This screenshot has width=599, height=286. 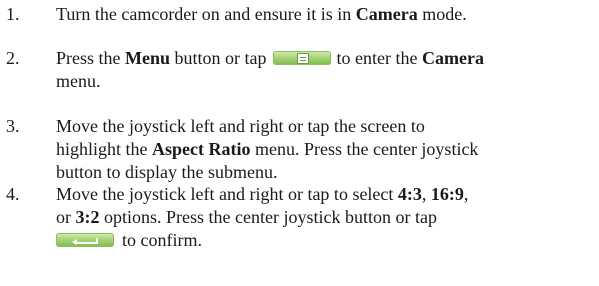 I want to click on camera-mode-label: Camera, so click(x=386, y=14).